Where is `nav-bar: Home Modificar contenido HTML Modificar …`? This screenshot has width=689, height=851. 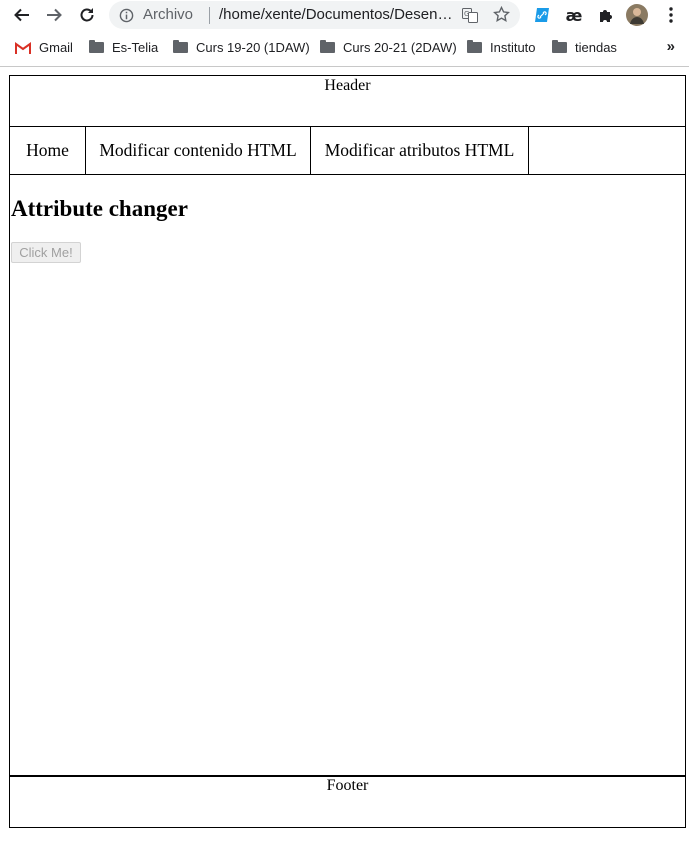 nav-bar: Home Modificar contenido HTML Modificar … is located at coordinates (347, 150).